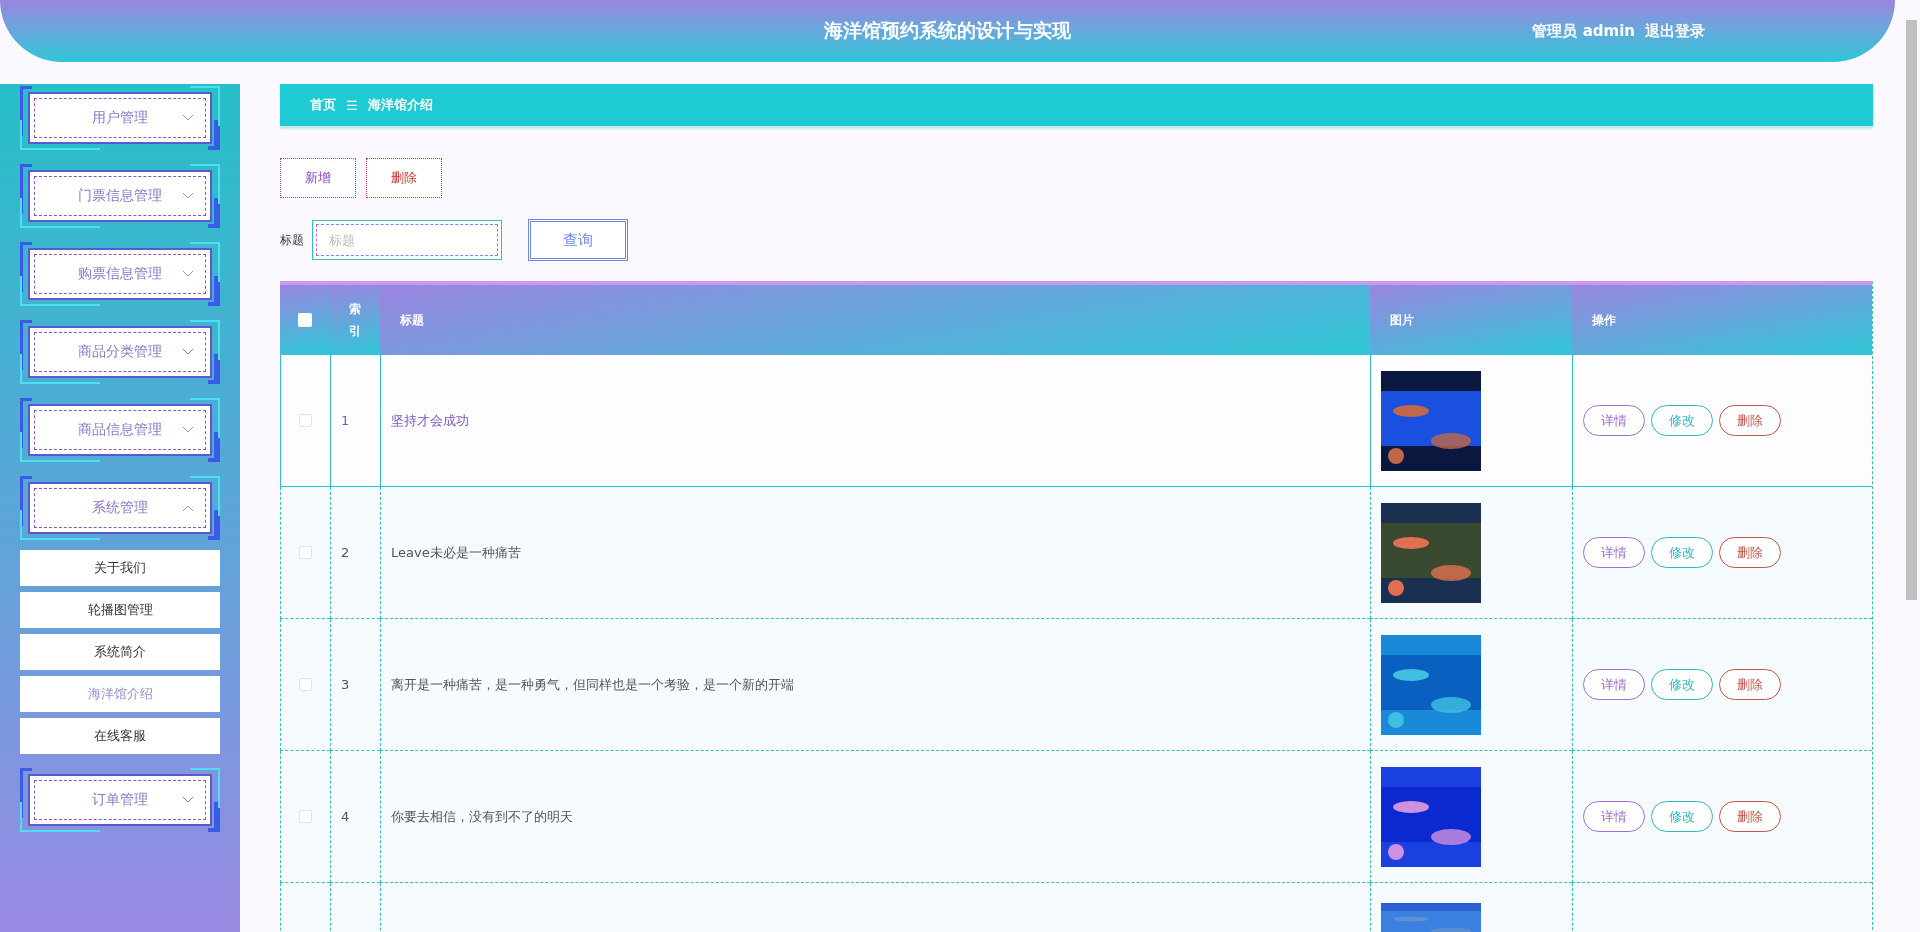  Describe the element at coordinates (355, 553) in the screenshot. I see `table-cell: 2` at that location.